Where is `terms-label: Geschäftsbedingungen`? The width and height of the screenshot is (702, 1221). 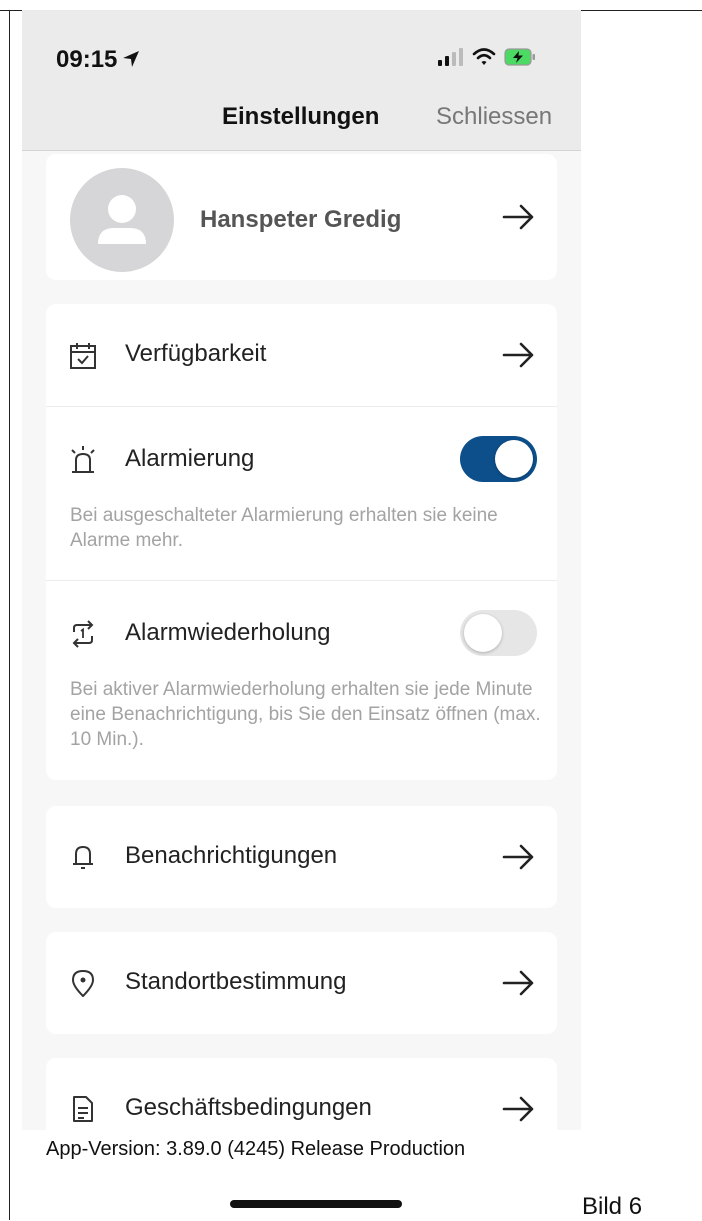 terms-label: Geschäftsbedingungen is located at coordinates (248, 1107).